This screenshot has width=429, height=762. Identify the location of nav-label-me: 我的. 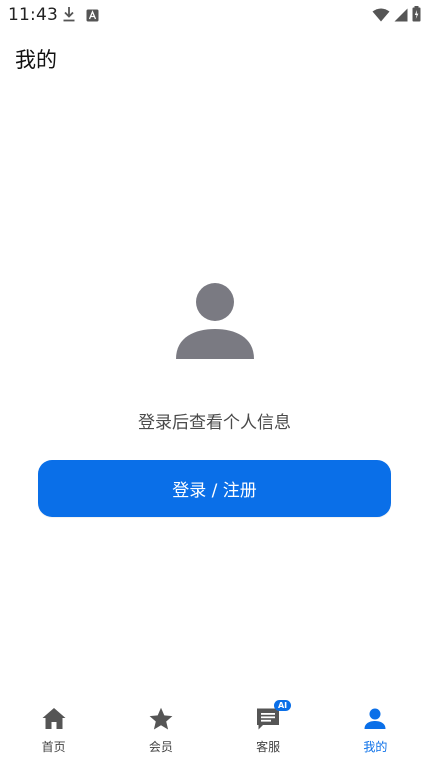
(375, 747).